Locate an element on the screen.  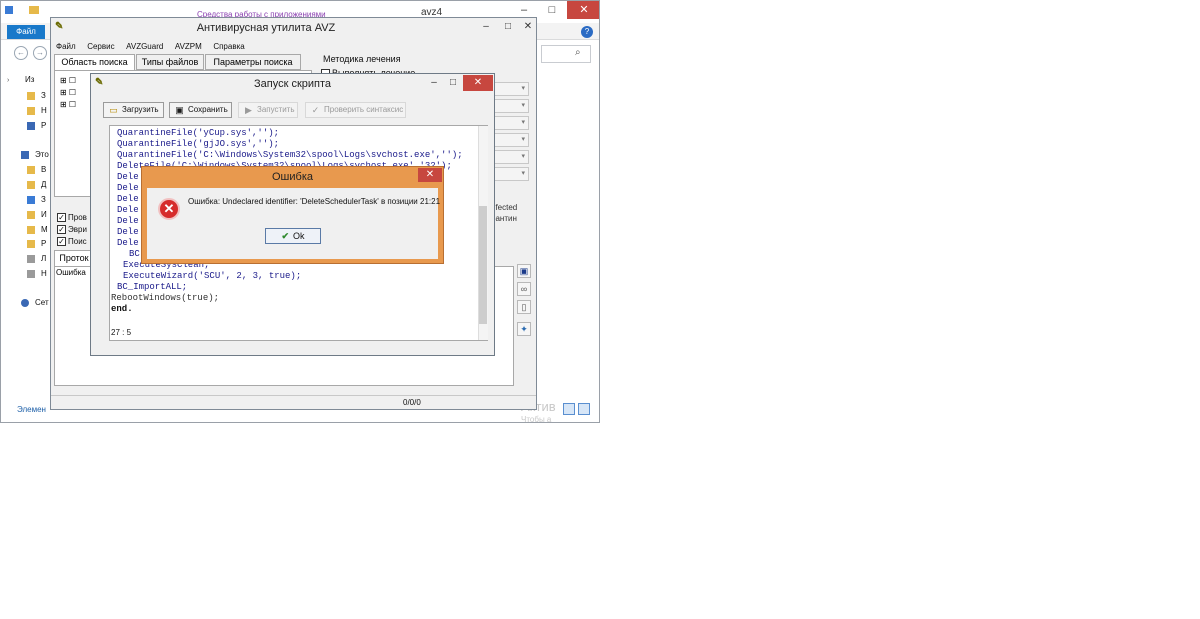
error-x-icon: ✕ is located at coordinates (169, 209).